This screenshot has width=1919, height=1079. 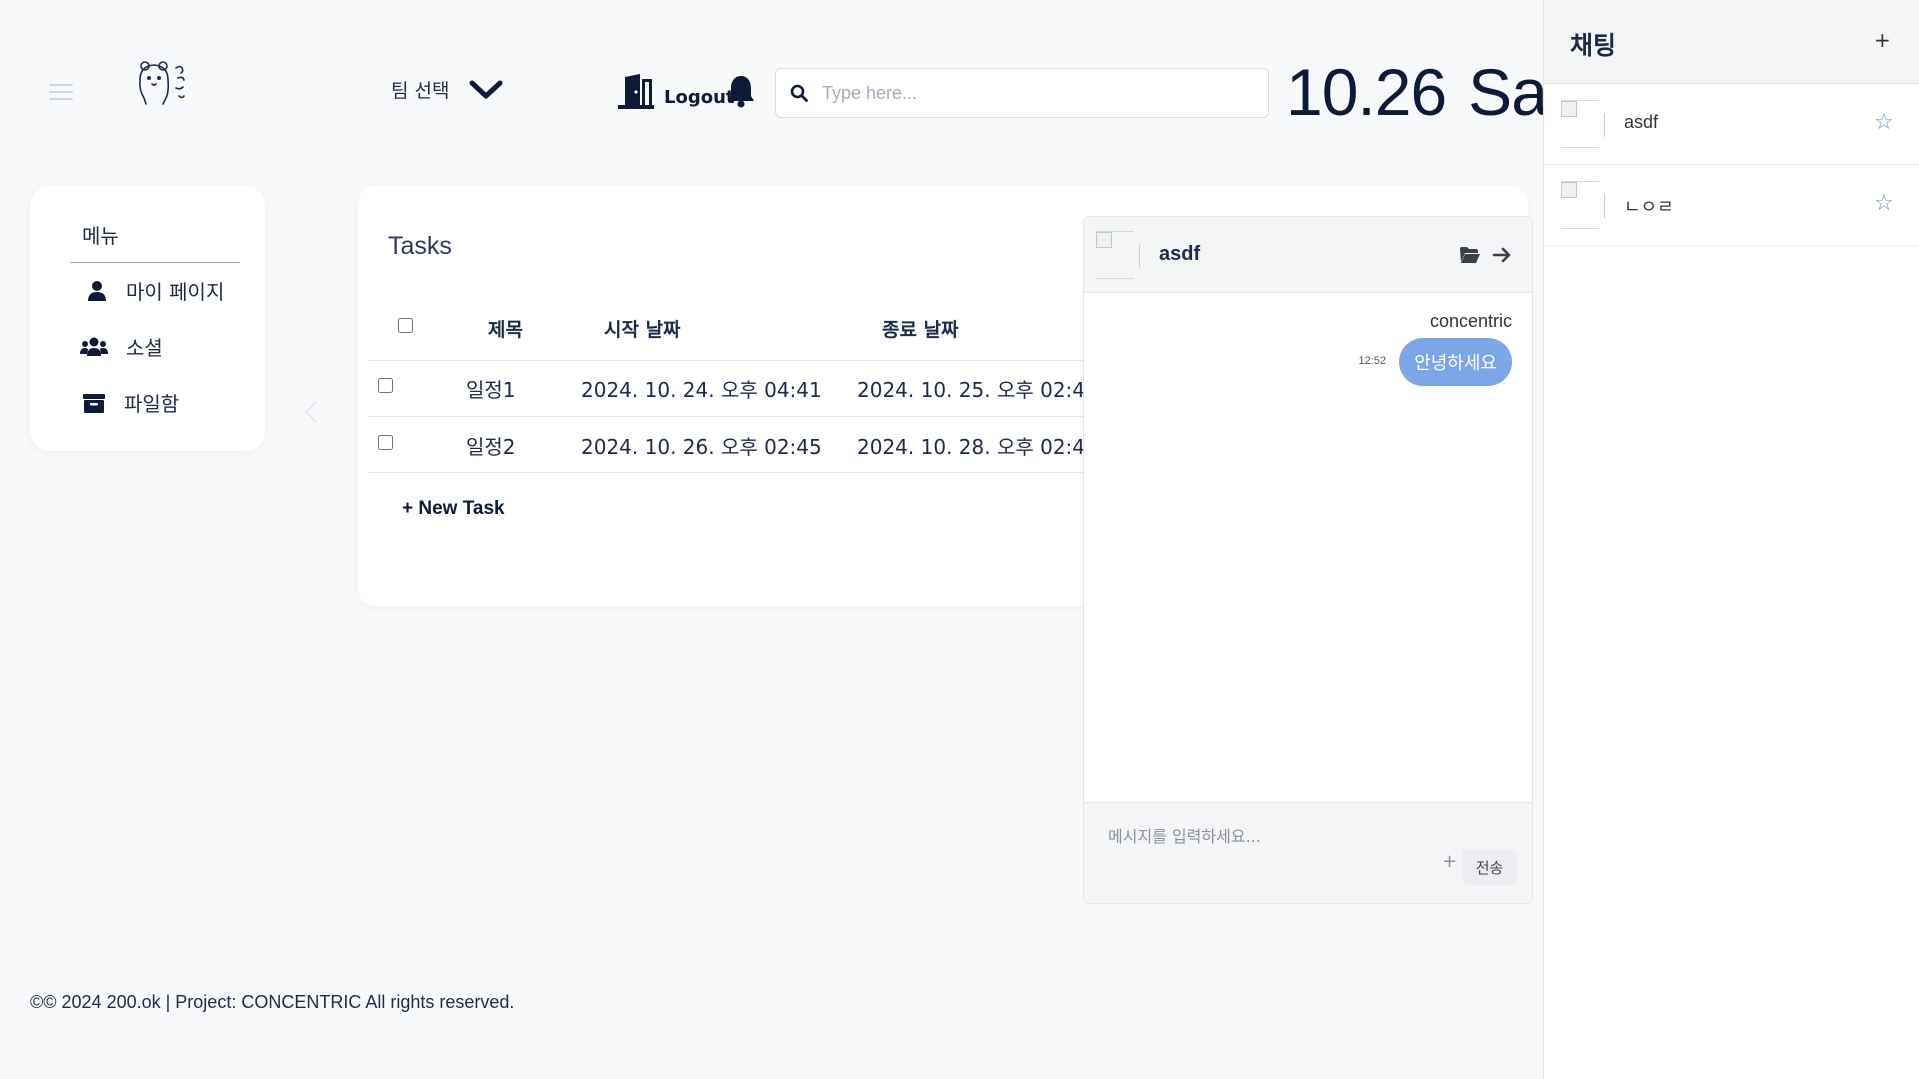 What do you see at coordinates (1641, 122) in the screenshot?
I see `chat-room-name: asdf` at bounding box center [1641, 122].